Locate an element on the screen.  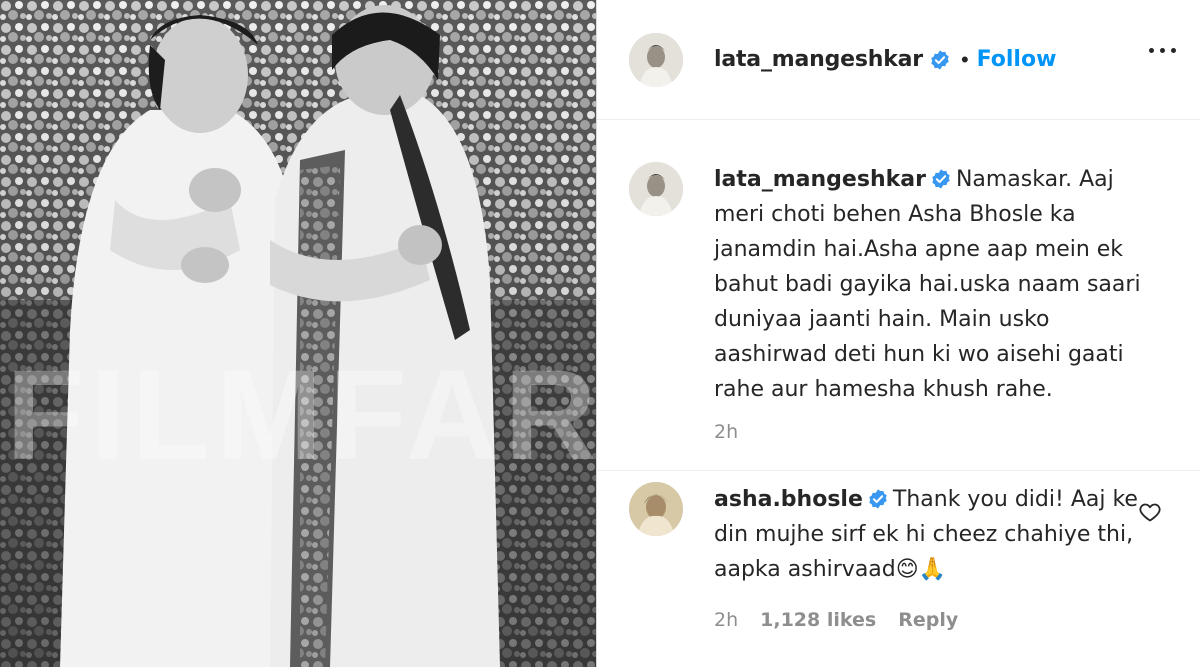
follow-button: Follow is located at coordinates (1017, 59).